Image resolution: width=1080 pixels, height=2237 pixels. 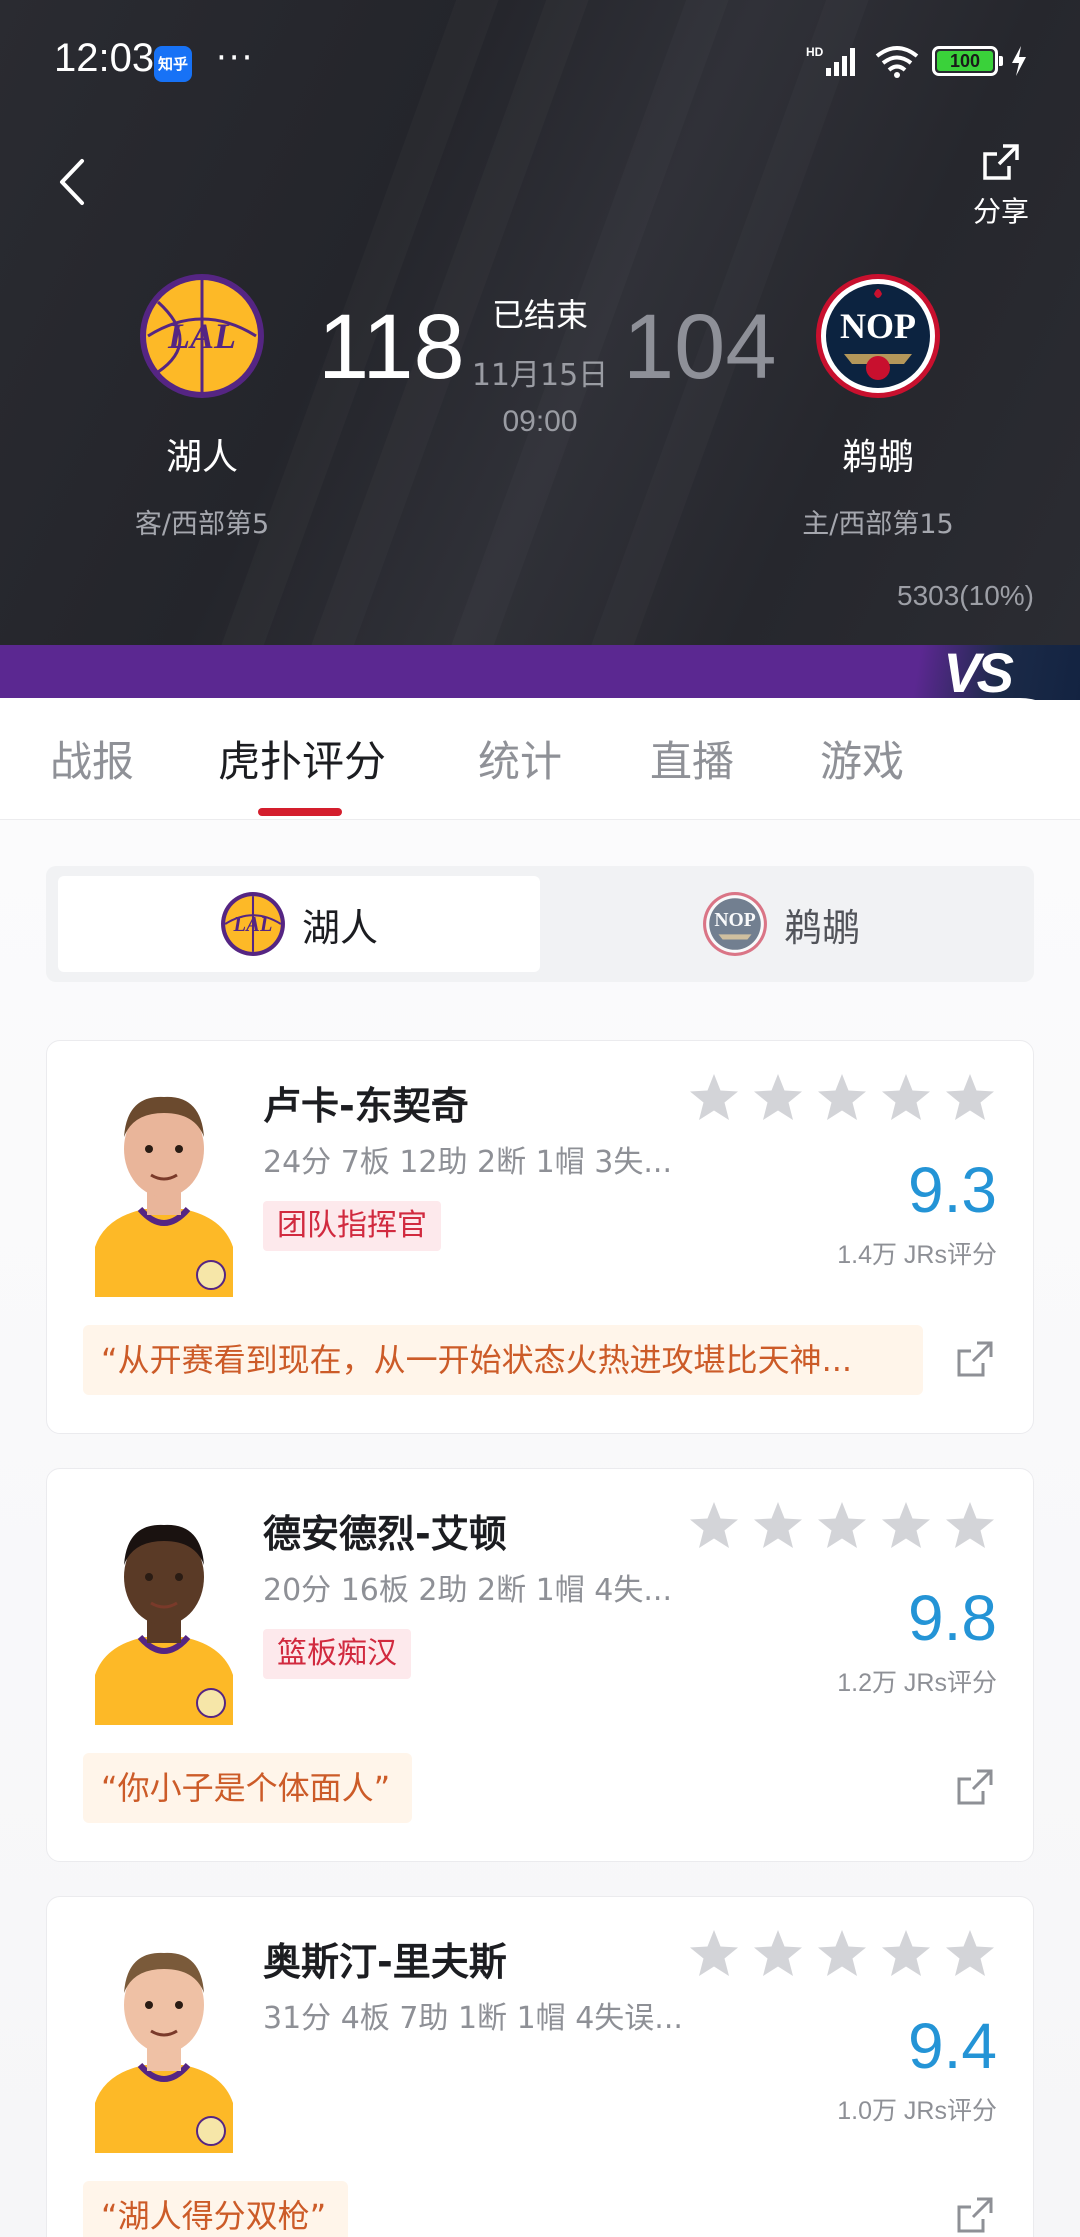 What do you see at coordinates (248, 1788) in the screenshot?
I see `top-comment: “你小子是个体面人”` at bounding box center [248, 1788].